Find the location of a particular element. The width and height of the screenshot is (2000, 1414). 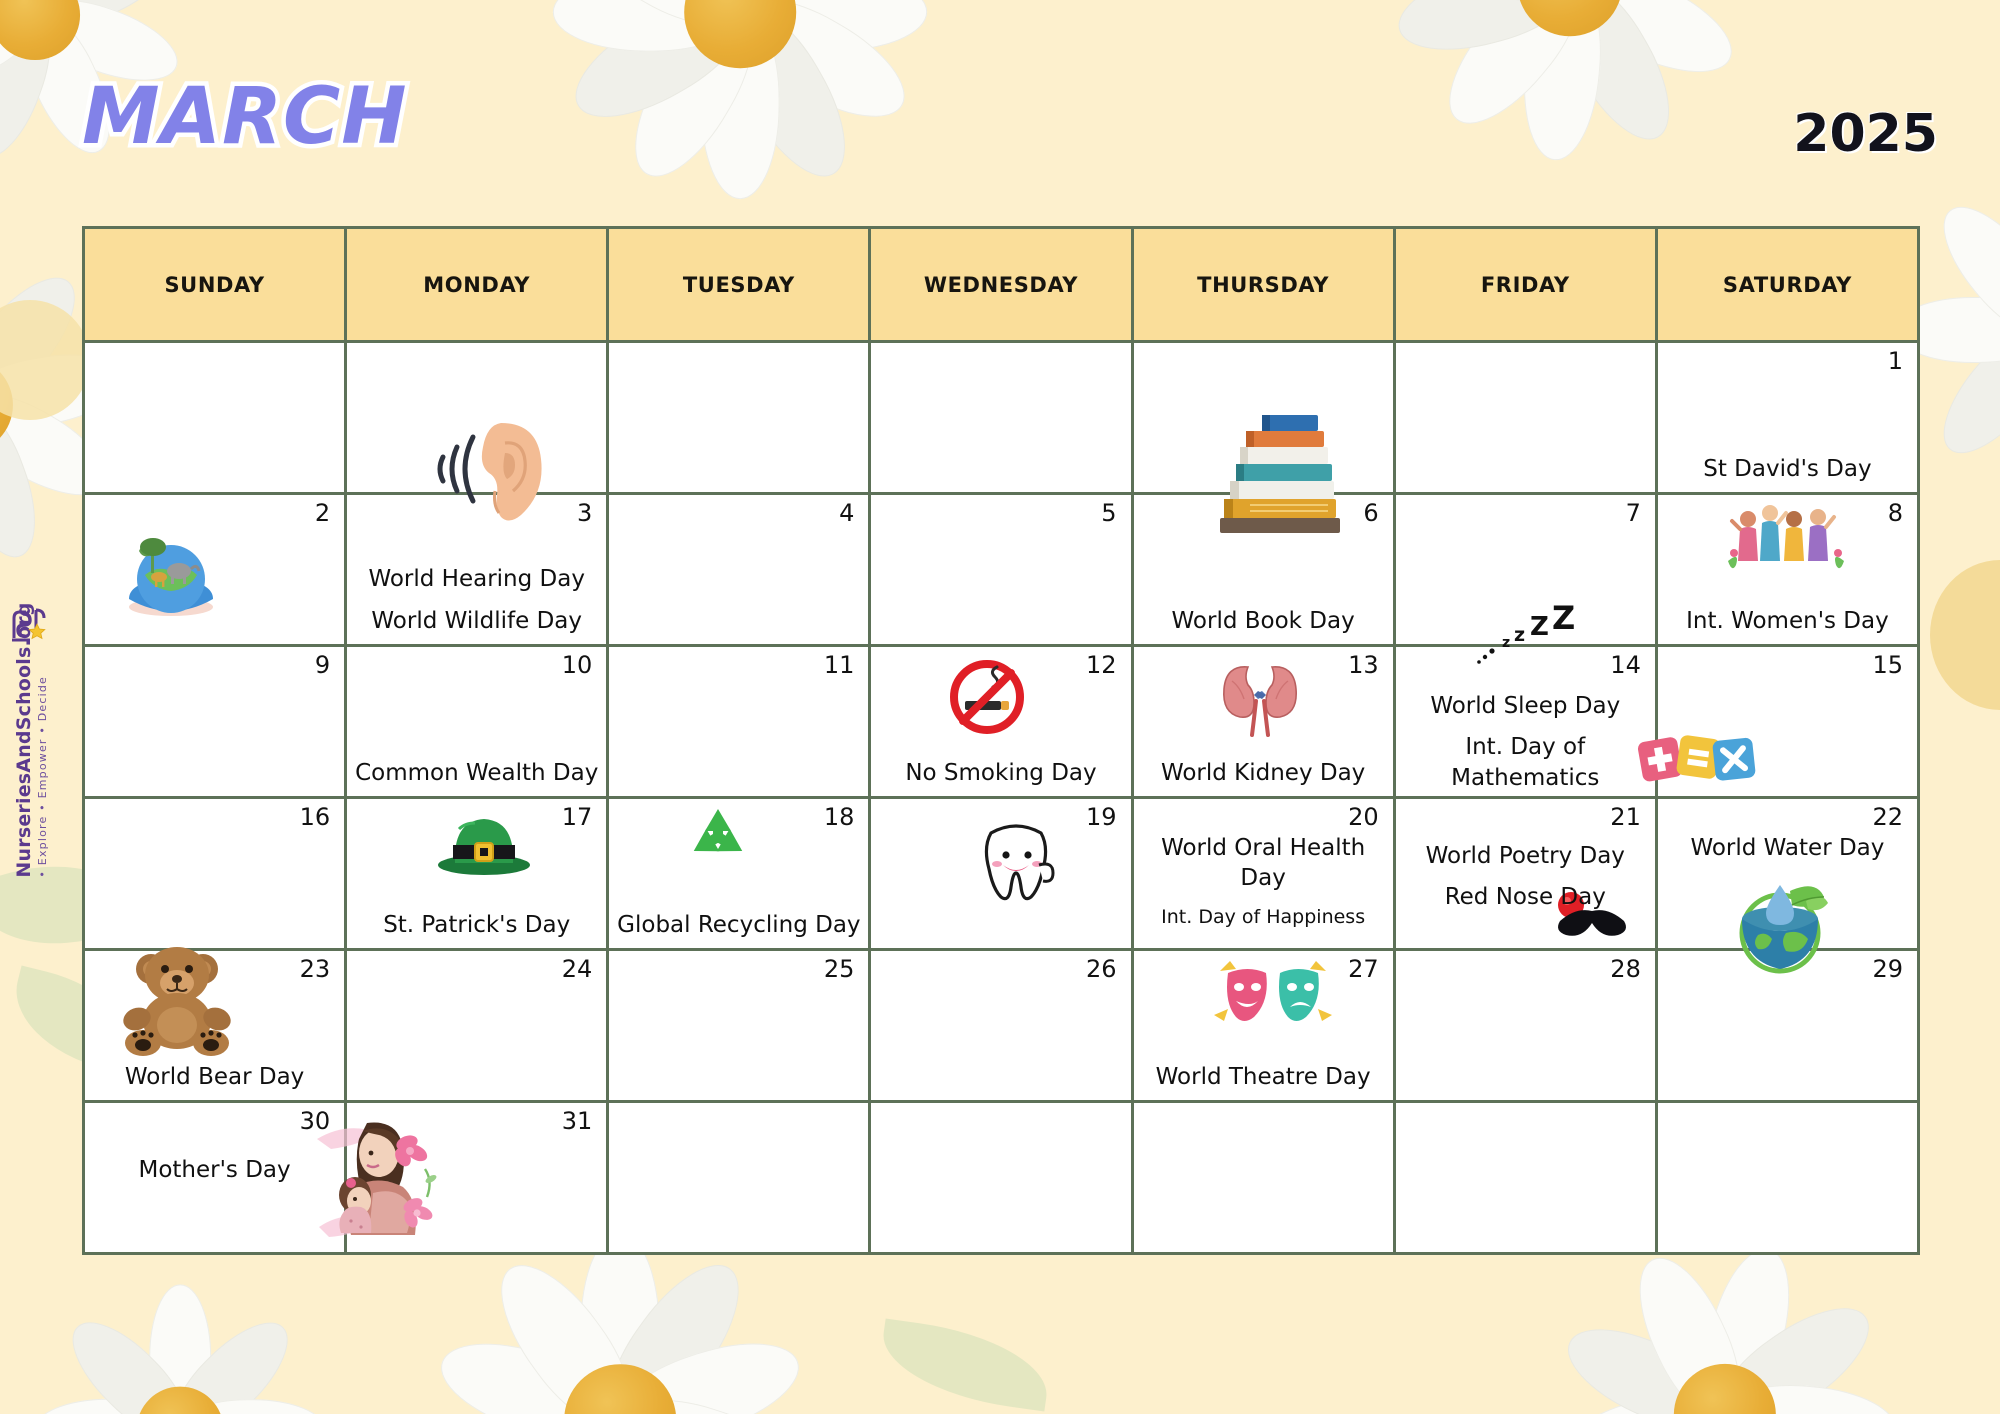

day-events: Int. Women's Day is located at coordinates (1787, 621).